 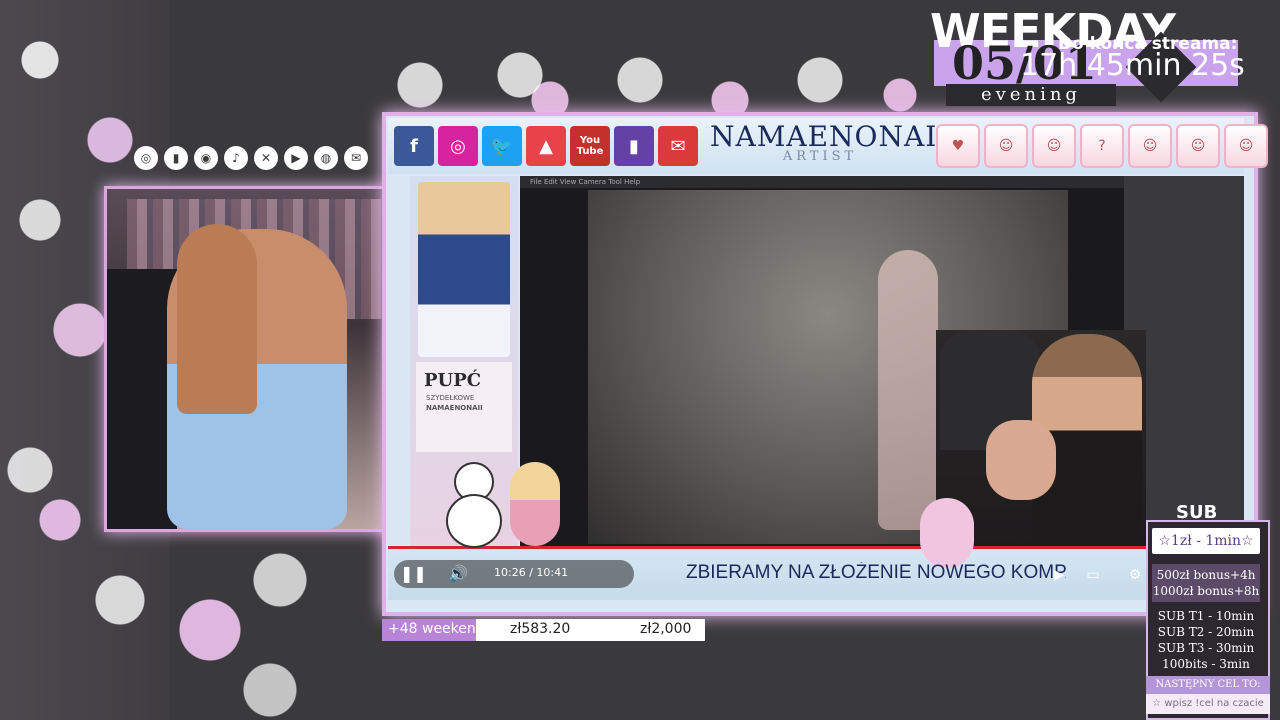 I want to click on x-icon: ✕, so click(x=266, y=158).